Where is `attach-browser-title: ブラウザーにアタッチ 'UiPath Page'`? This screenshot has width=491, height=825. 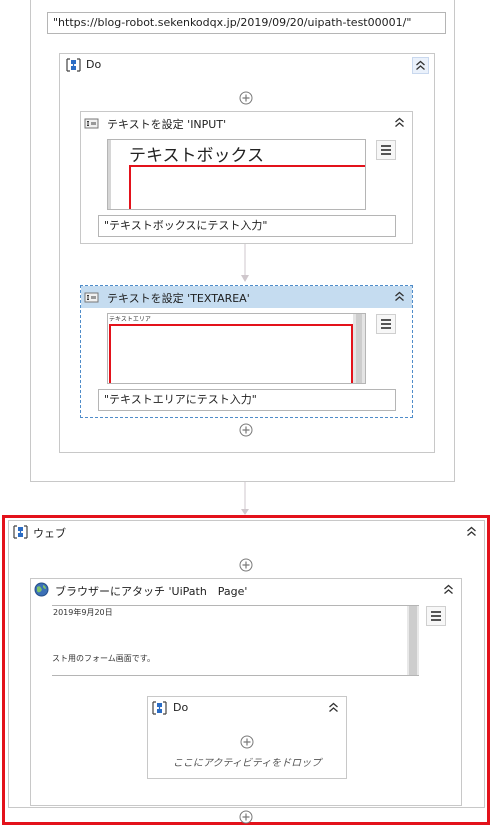 attach-browser-title: ブラウザーにアタッチ 'UiPath Page' is located at coordinates (151, 591).